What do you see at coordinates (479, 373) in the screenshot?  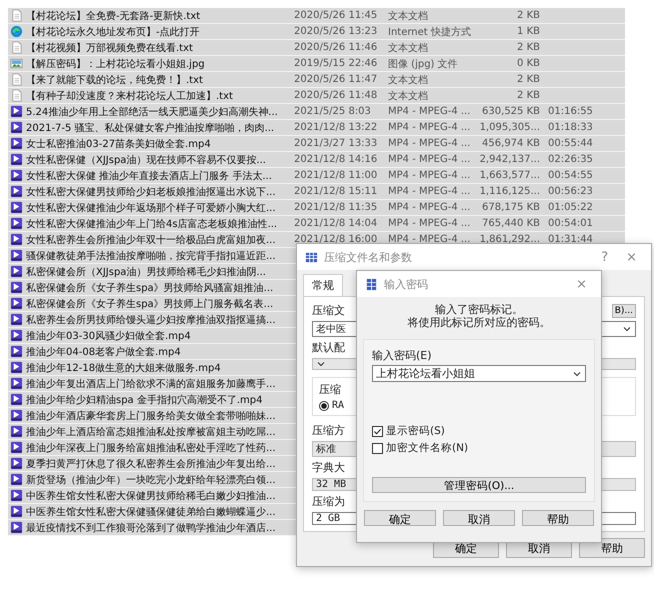 I see `password-field: 上村花论坛看小姐姐` at bounding box center [479, 373].